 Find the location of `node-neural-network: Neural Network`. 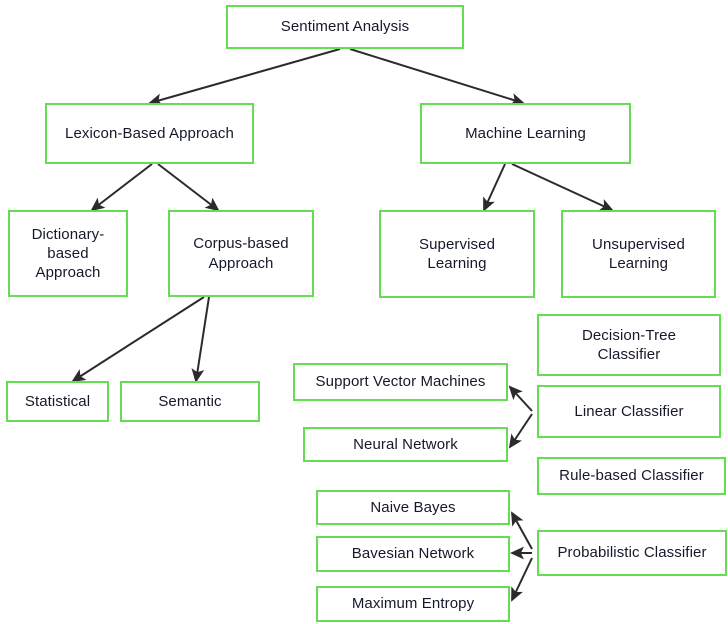

node-neural-network: Neural Network is located at coordinates (405, 444).